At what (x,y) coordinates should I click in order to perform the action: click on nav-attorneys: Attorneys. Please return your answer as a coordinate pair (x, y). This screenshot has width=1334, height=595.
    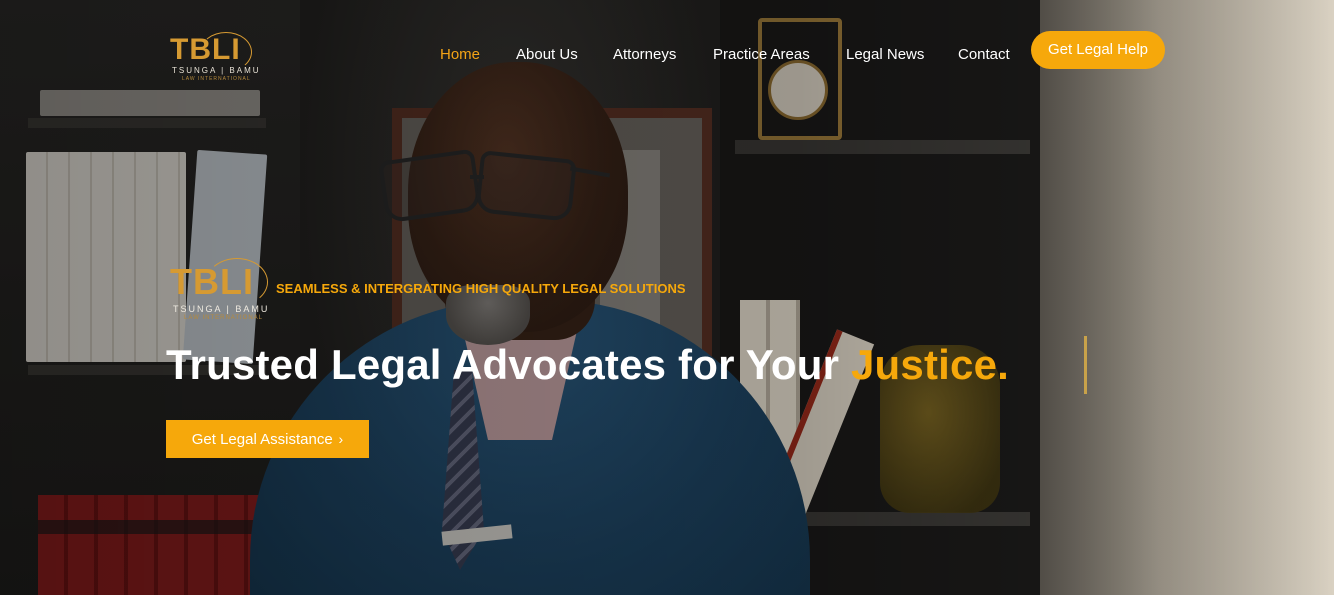
    Looking at the image, I should click on (644, 55).